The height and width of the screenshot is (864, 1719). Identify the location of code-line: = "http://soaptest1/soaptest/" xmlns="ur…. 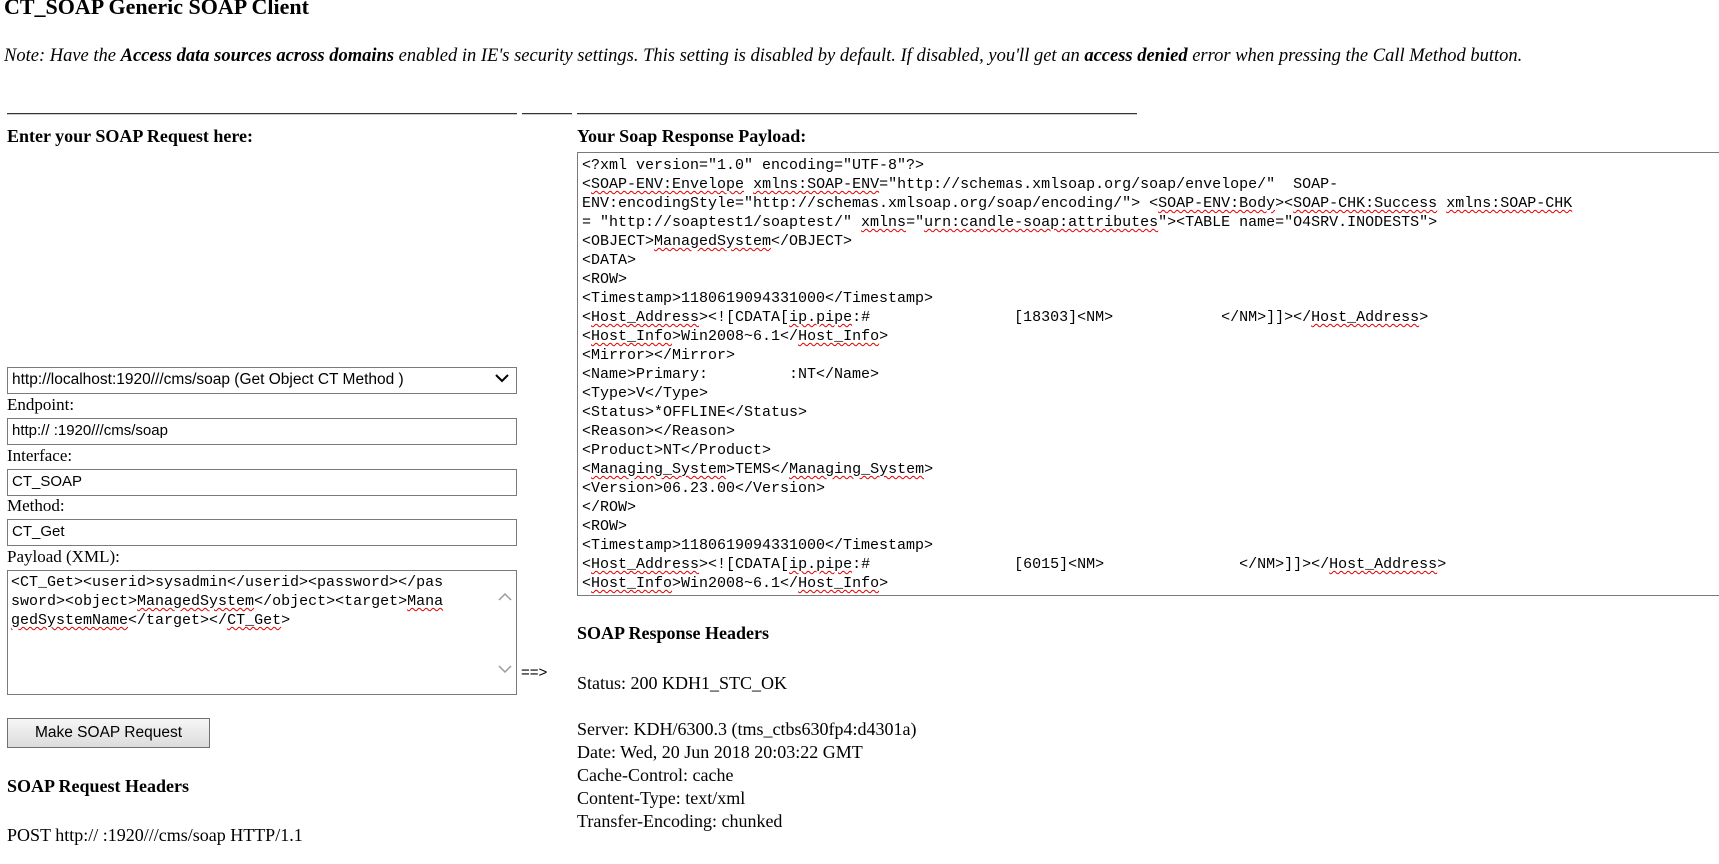
(1150, 222).